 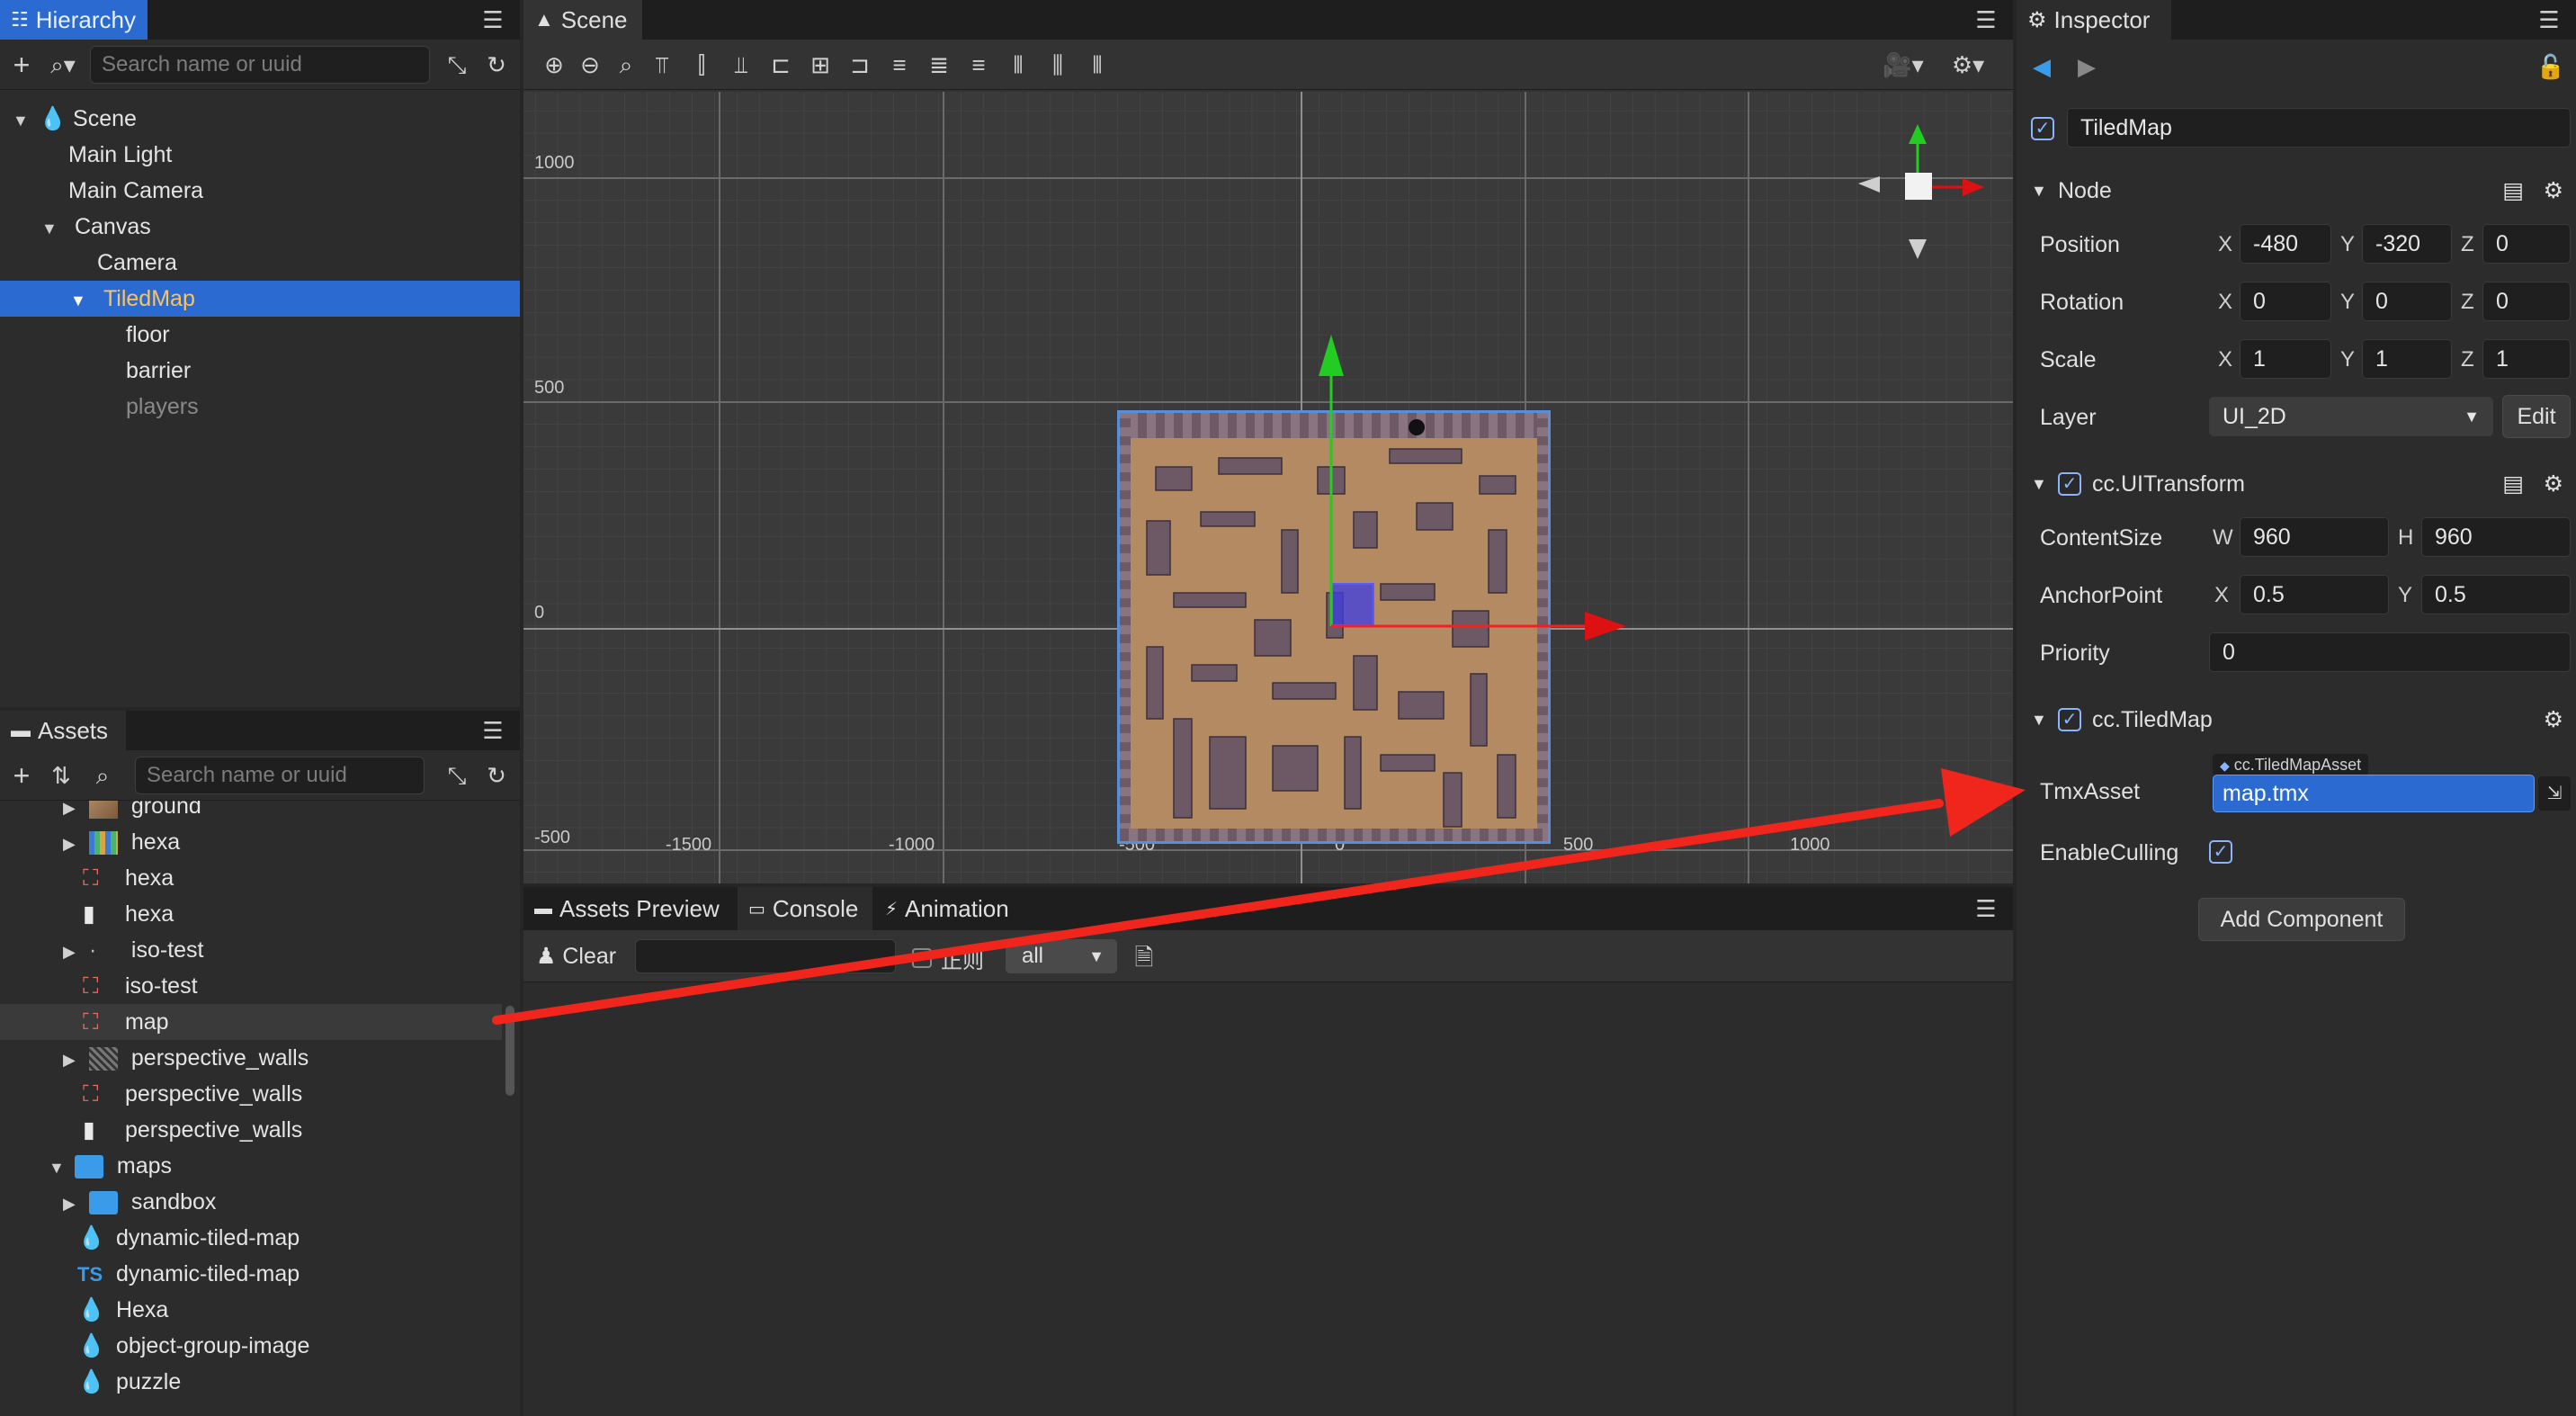 What do you see at coordinates (2390, 652) in the screenshot?
I see `priority-input: 0` at bounding box center [2390, 652].